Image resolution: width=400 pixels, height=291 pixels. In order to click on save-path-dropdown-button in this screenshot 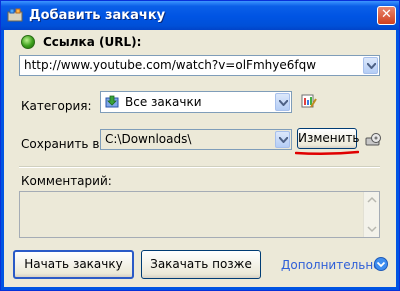, I will do `click(282, 139)`.